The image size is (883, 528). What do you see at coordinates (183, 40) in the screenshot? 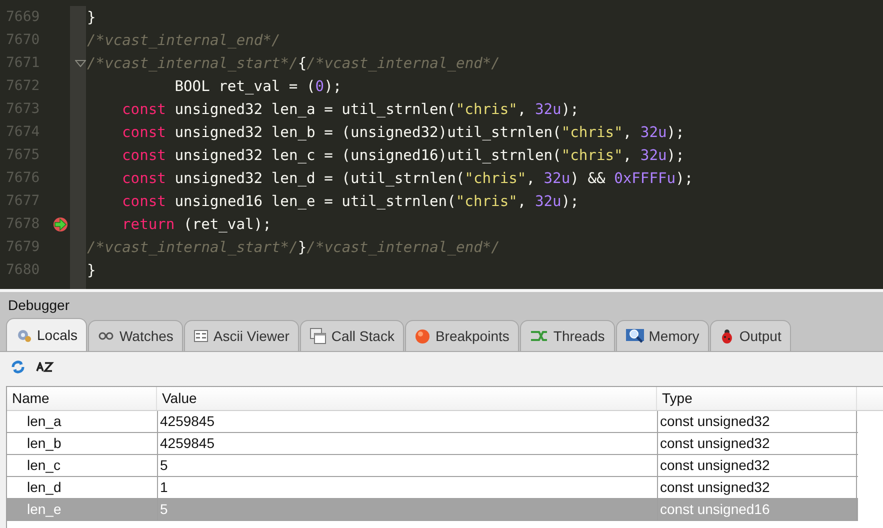
I see `code-line: /*vcast_internal_end*/` at bounding box center [183, 40].